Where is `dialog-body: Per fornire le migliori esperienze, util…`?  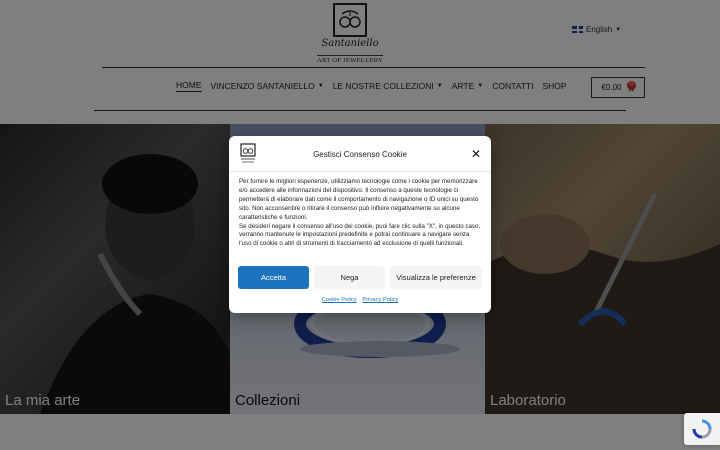 dialog-body: Per fornire le migliori esperienze, util… is located at coordinates (360, 210).